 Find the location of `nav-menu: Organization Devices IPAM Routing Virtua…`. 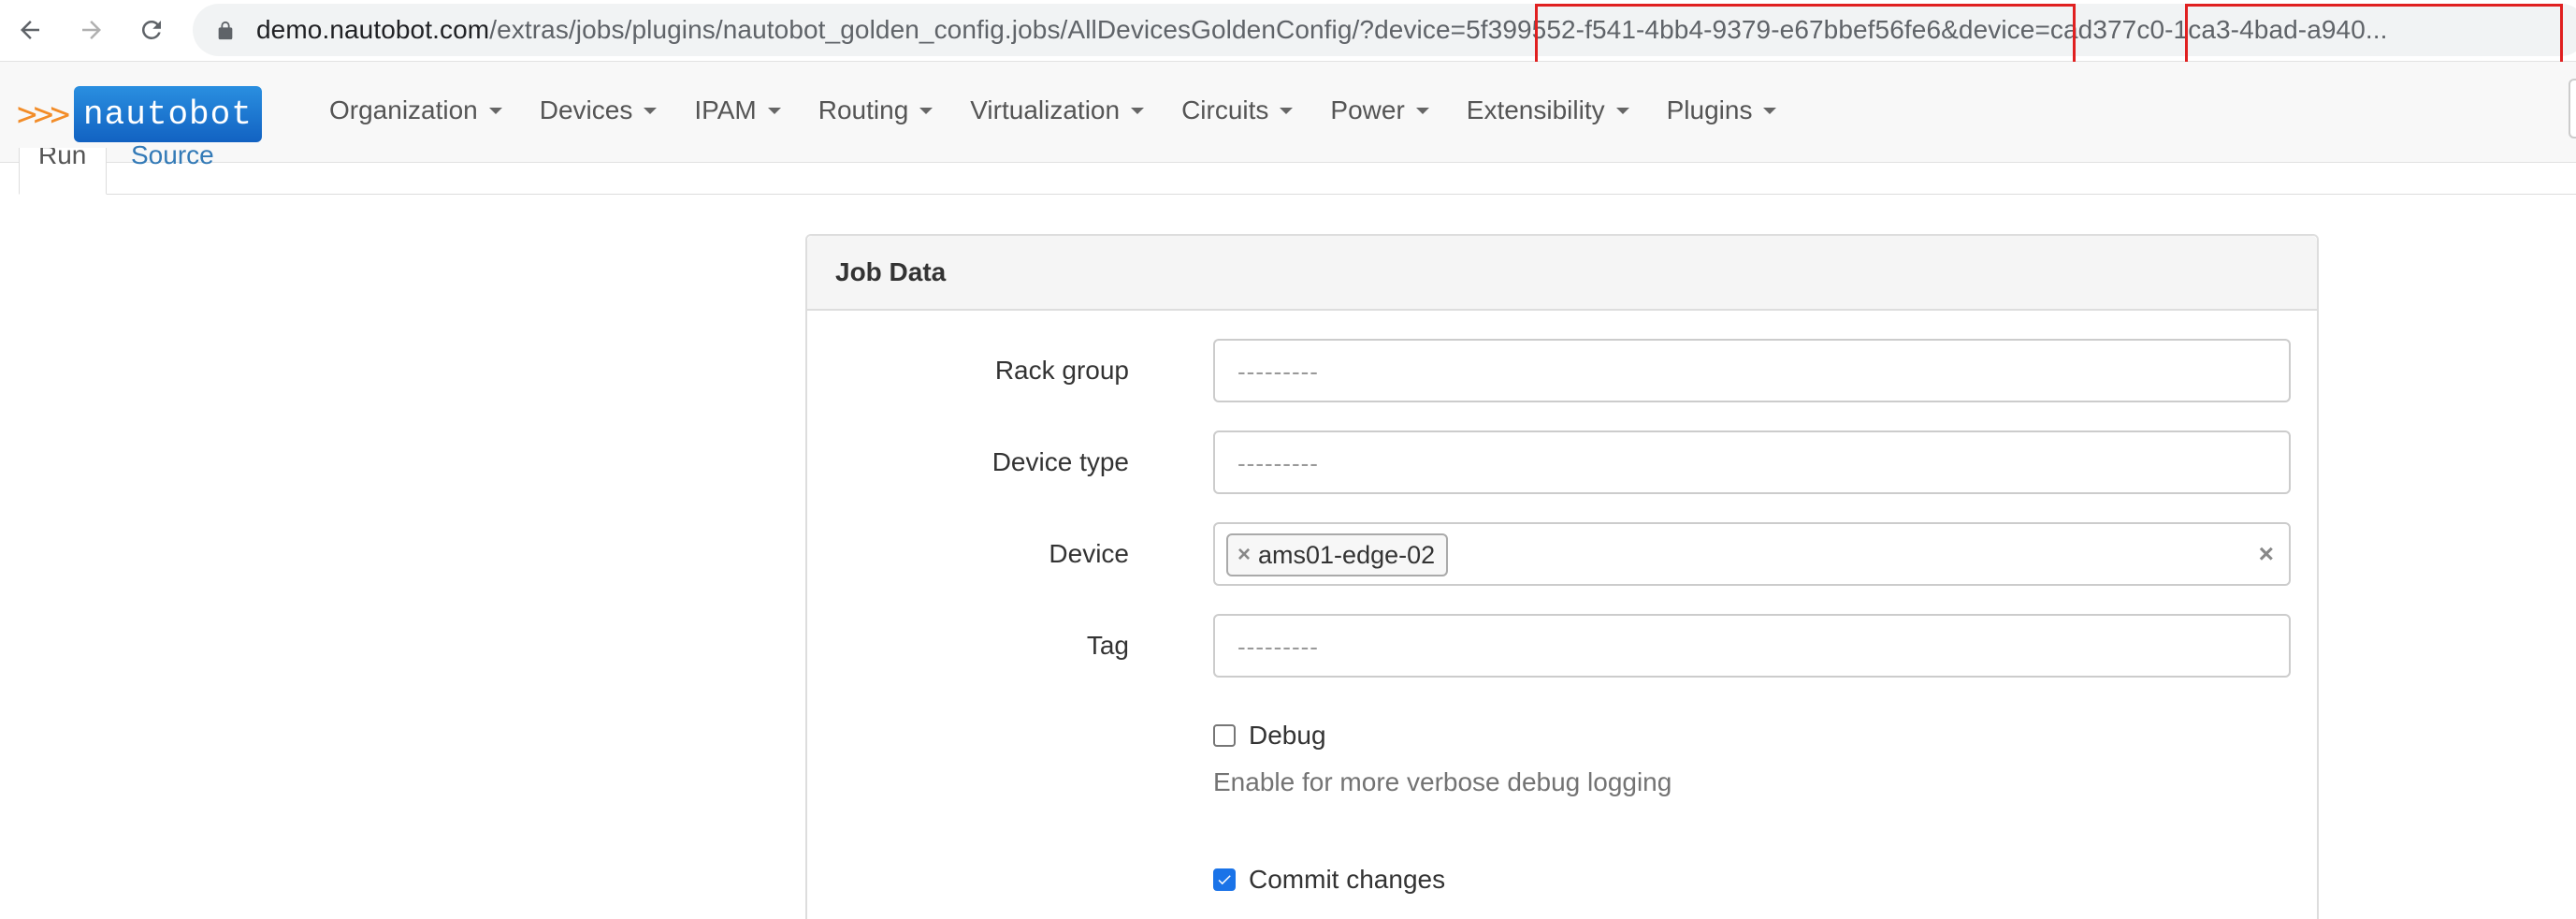

nav-menu: Organization Devices IPAM Routing Virtua… is located at coordinates (1071, 110).